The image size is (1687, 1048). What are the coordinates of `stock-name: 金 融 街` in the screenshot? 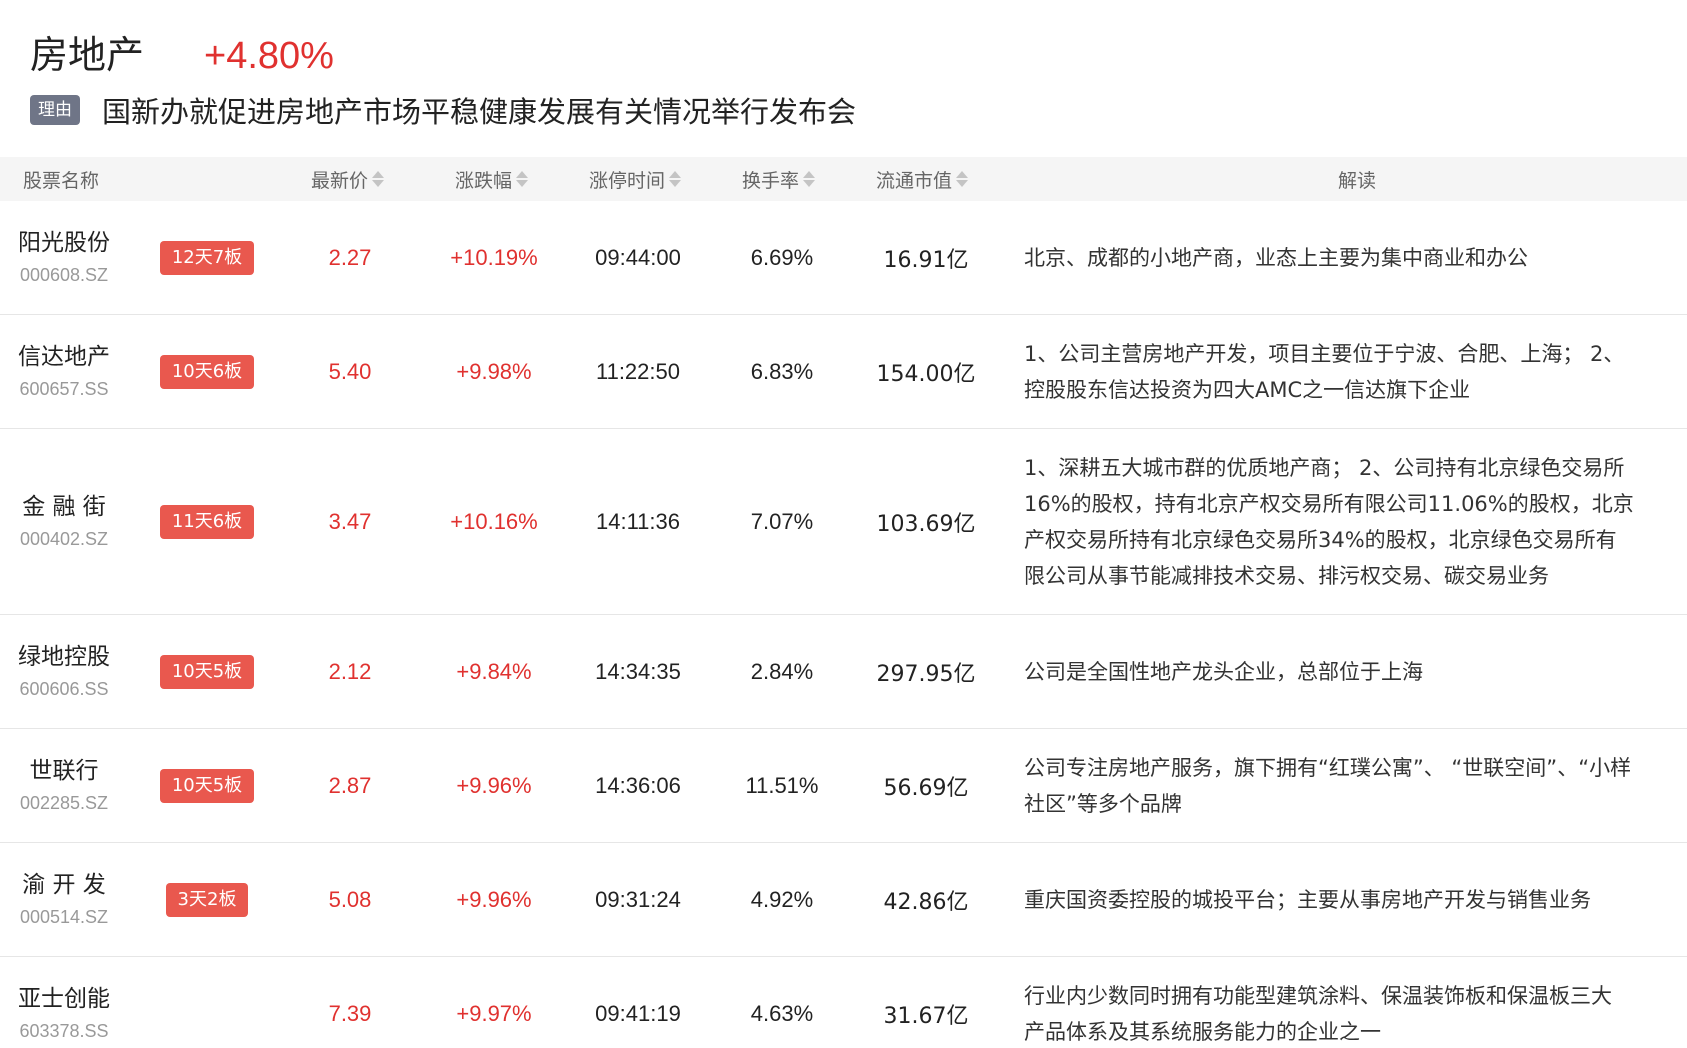 It's located at (64, 507).